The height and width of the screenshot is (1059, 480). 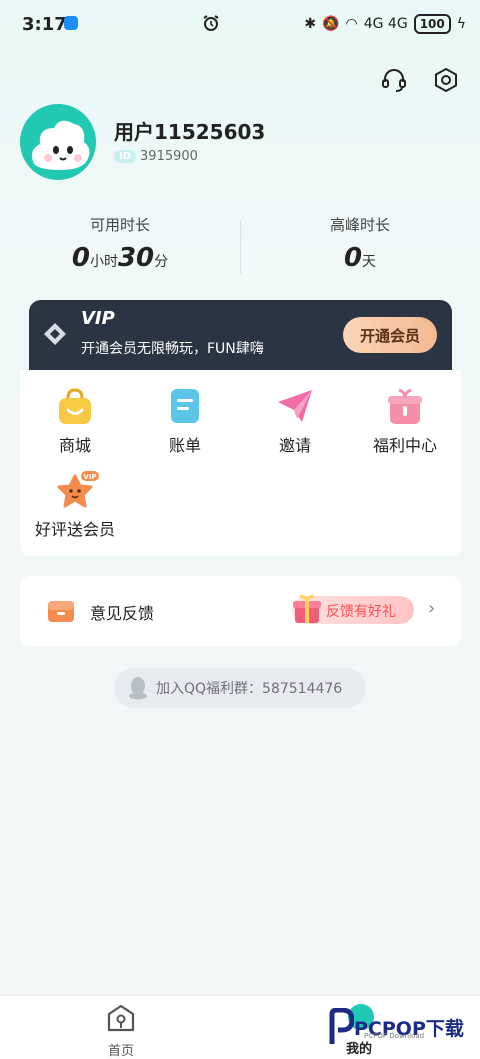 What do you see at coordinates (211, 25) in the screenshot?
I see `alarm-icon` at bounding box center [211, 25].